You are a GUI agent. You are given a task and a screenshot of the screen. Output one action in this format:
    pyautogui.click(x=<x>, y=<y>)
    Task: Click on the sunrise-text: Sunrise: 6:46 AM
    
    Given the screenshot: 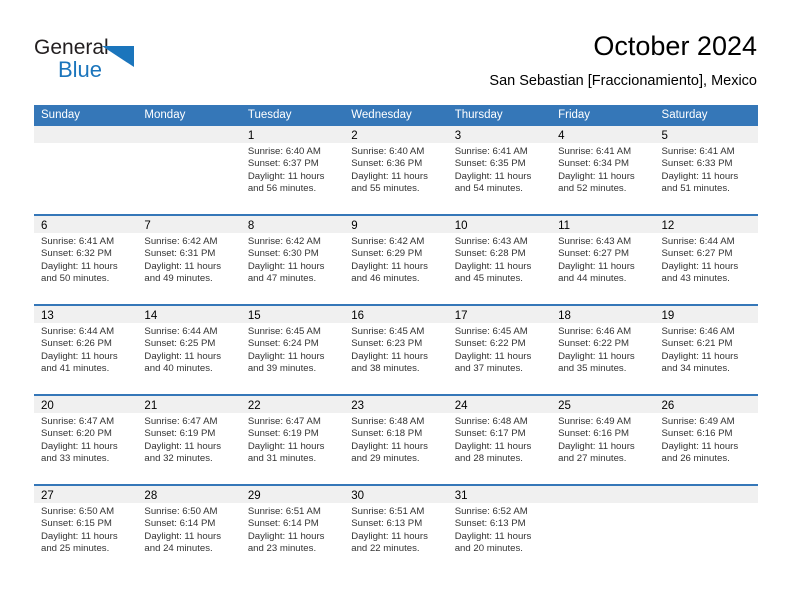 What is the action you would take?
    pyautogui.click(x=595, y=331)
    